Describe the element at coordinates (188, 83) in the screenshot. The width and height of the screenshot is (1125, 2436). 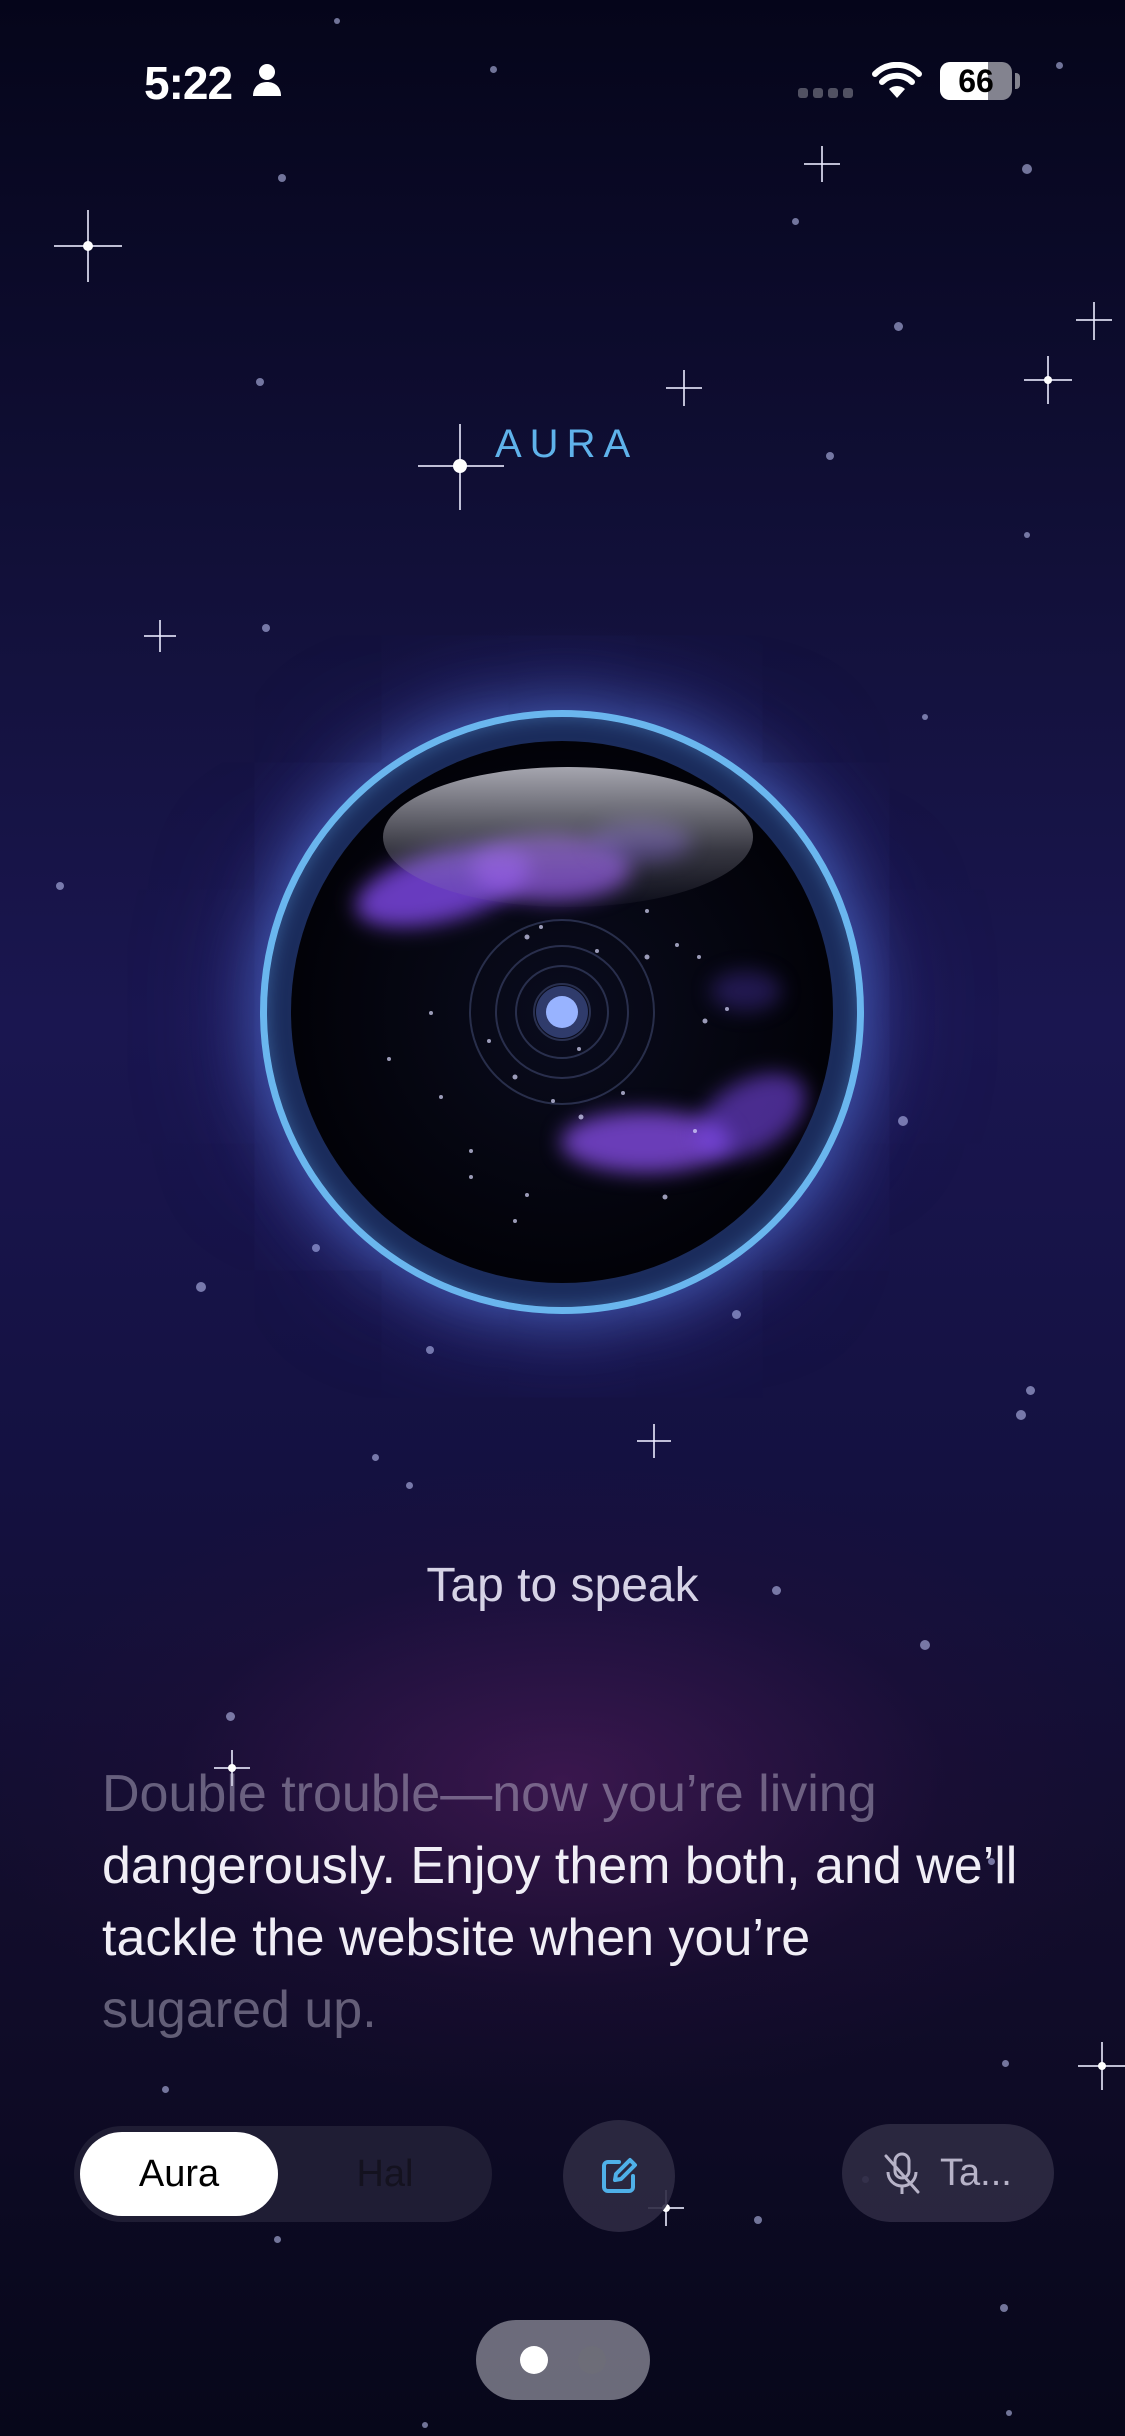
I see `status-time: 5:22` at that location.